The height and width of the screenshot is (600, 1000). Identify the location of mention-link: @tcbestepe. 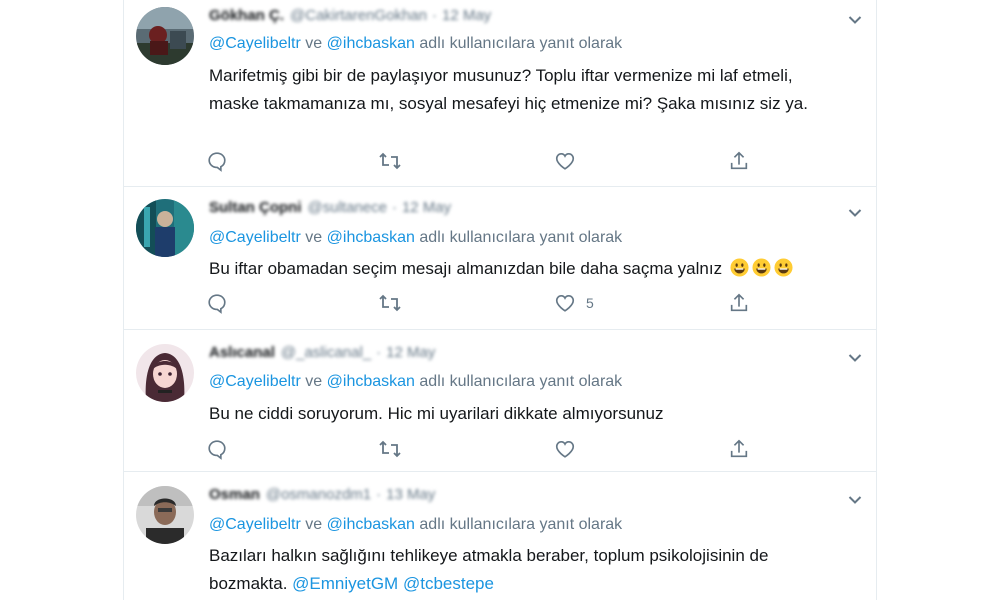
(448, 583).